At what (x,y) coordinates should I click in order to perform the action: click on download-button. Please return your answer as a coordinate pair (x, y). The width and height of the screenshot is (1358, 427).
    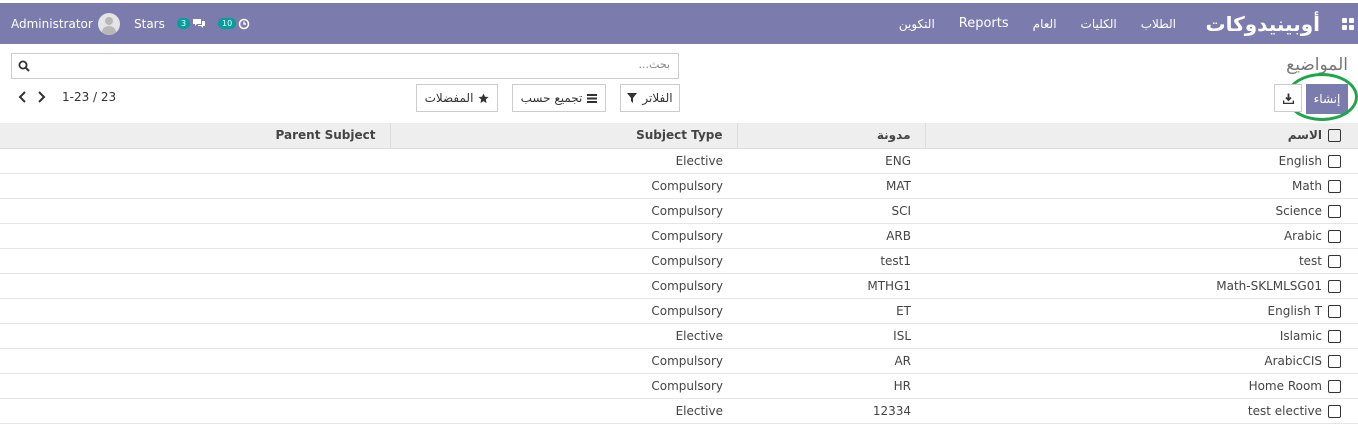
    Looking at the image, I should click on (1288, 98).